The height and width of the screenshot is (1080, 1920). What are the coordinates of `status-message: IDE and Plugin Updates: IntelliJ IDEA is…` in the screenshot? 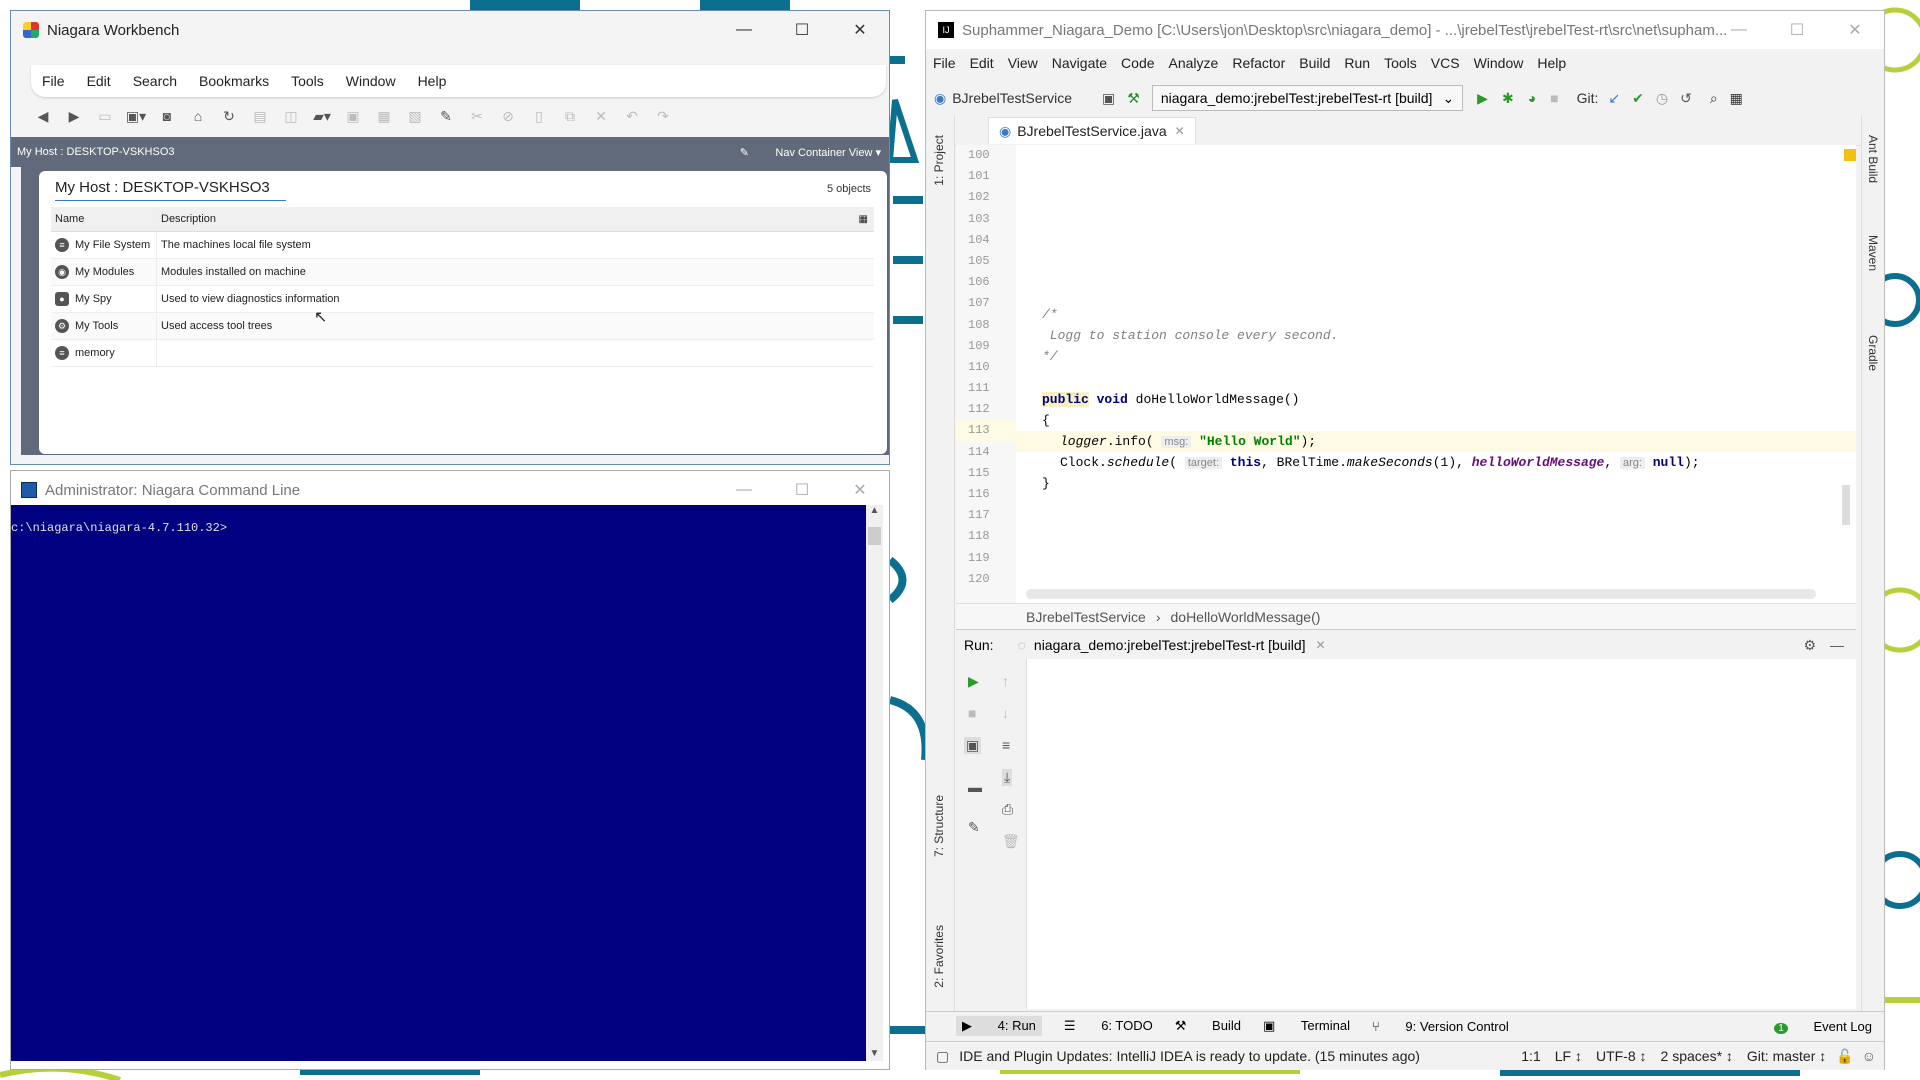 It's located at (1189, 1056).